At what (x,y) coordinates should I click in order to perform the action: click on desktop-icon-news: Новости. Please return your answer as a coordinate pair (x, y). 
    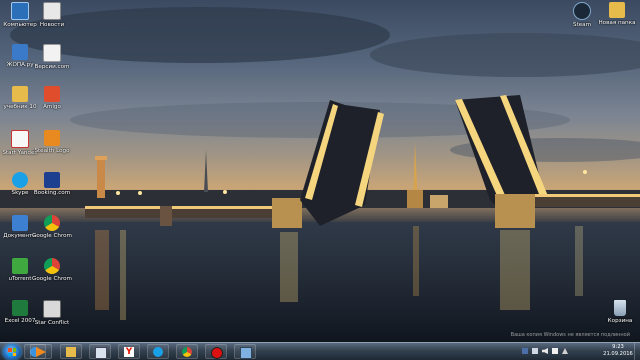
    Looking at the image, I should click on (52, 15).